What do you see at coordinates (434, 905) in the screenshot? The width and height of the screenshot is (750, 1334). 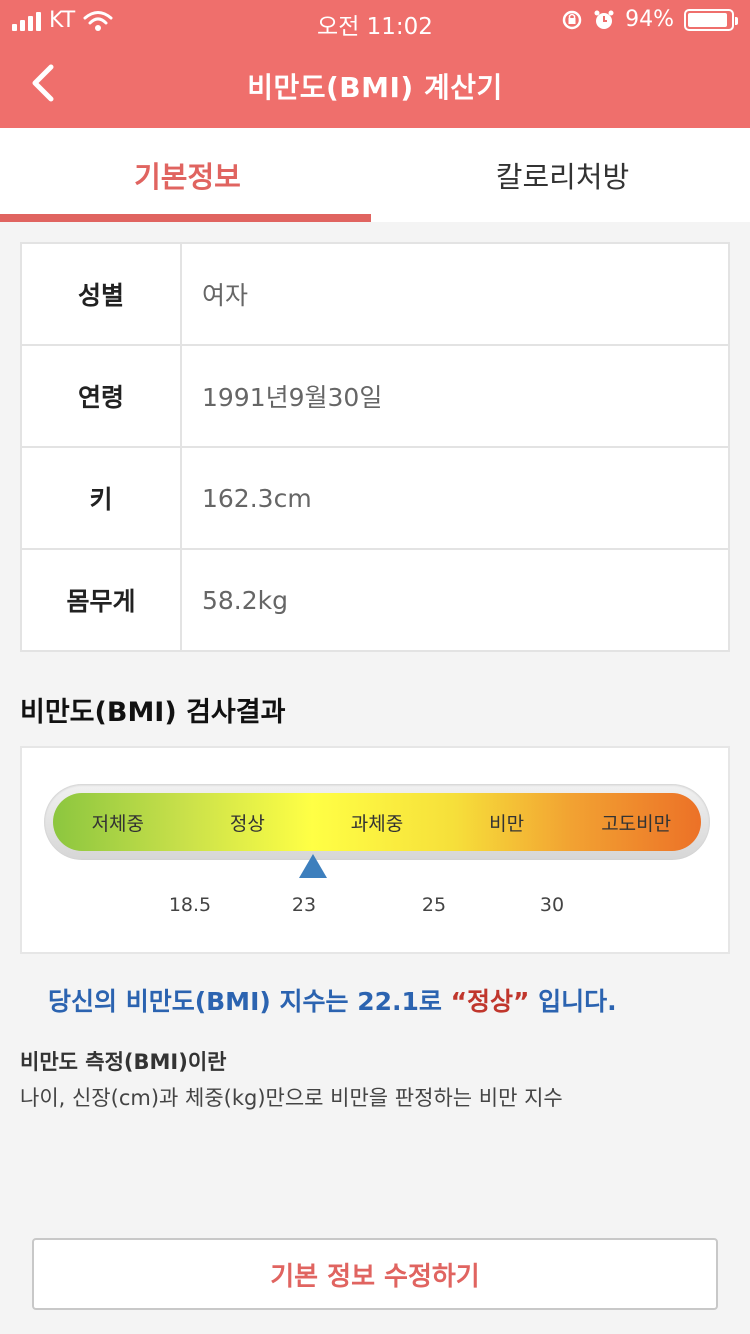 I see `gauge-tick: 25` at bounding box center [434, 905].